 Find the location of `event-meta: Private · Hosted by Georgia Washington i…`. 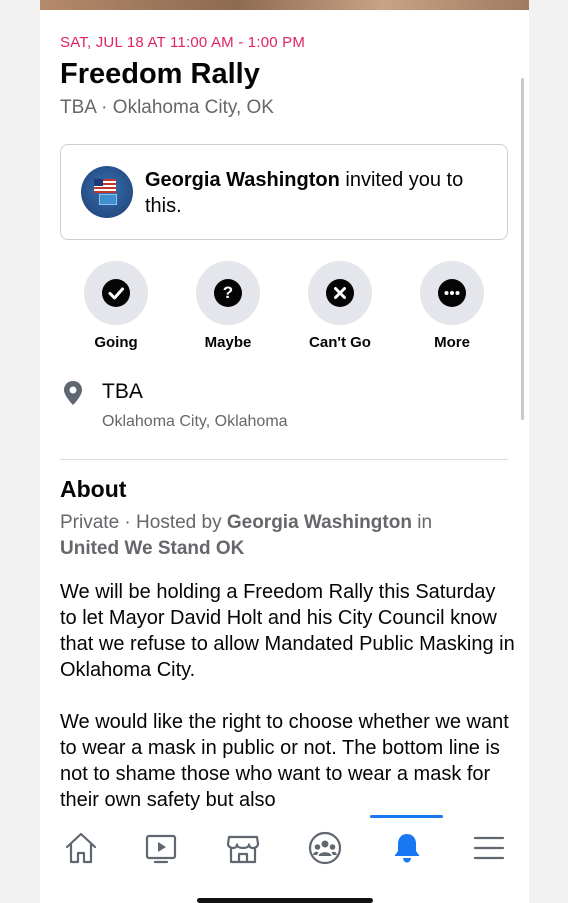

event-meta: Private · Hosted by Georgia Washington i… is located at coordinates (280, 536).